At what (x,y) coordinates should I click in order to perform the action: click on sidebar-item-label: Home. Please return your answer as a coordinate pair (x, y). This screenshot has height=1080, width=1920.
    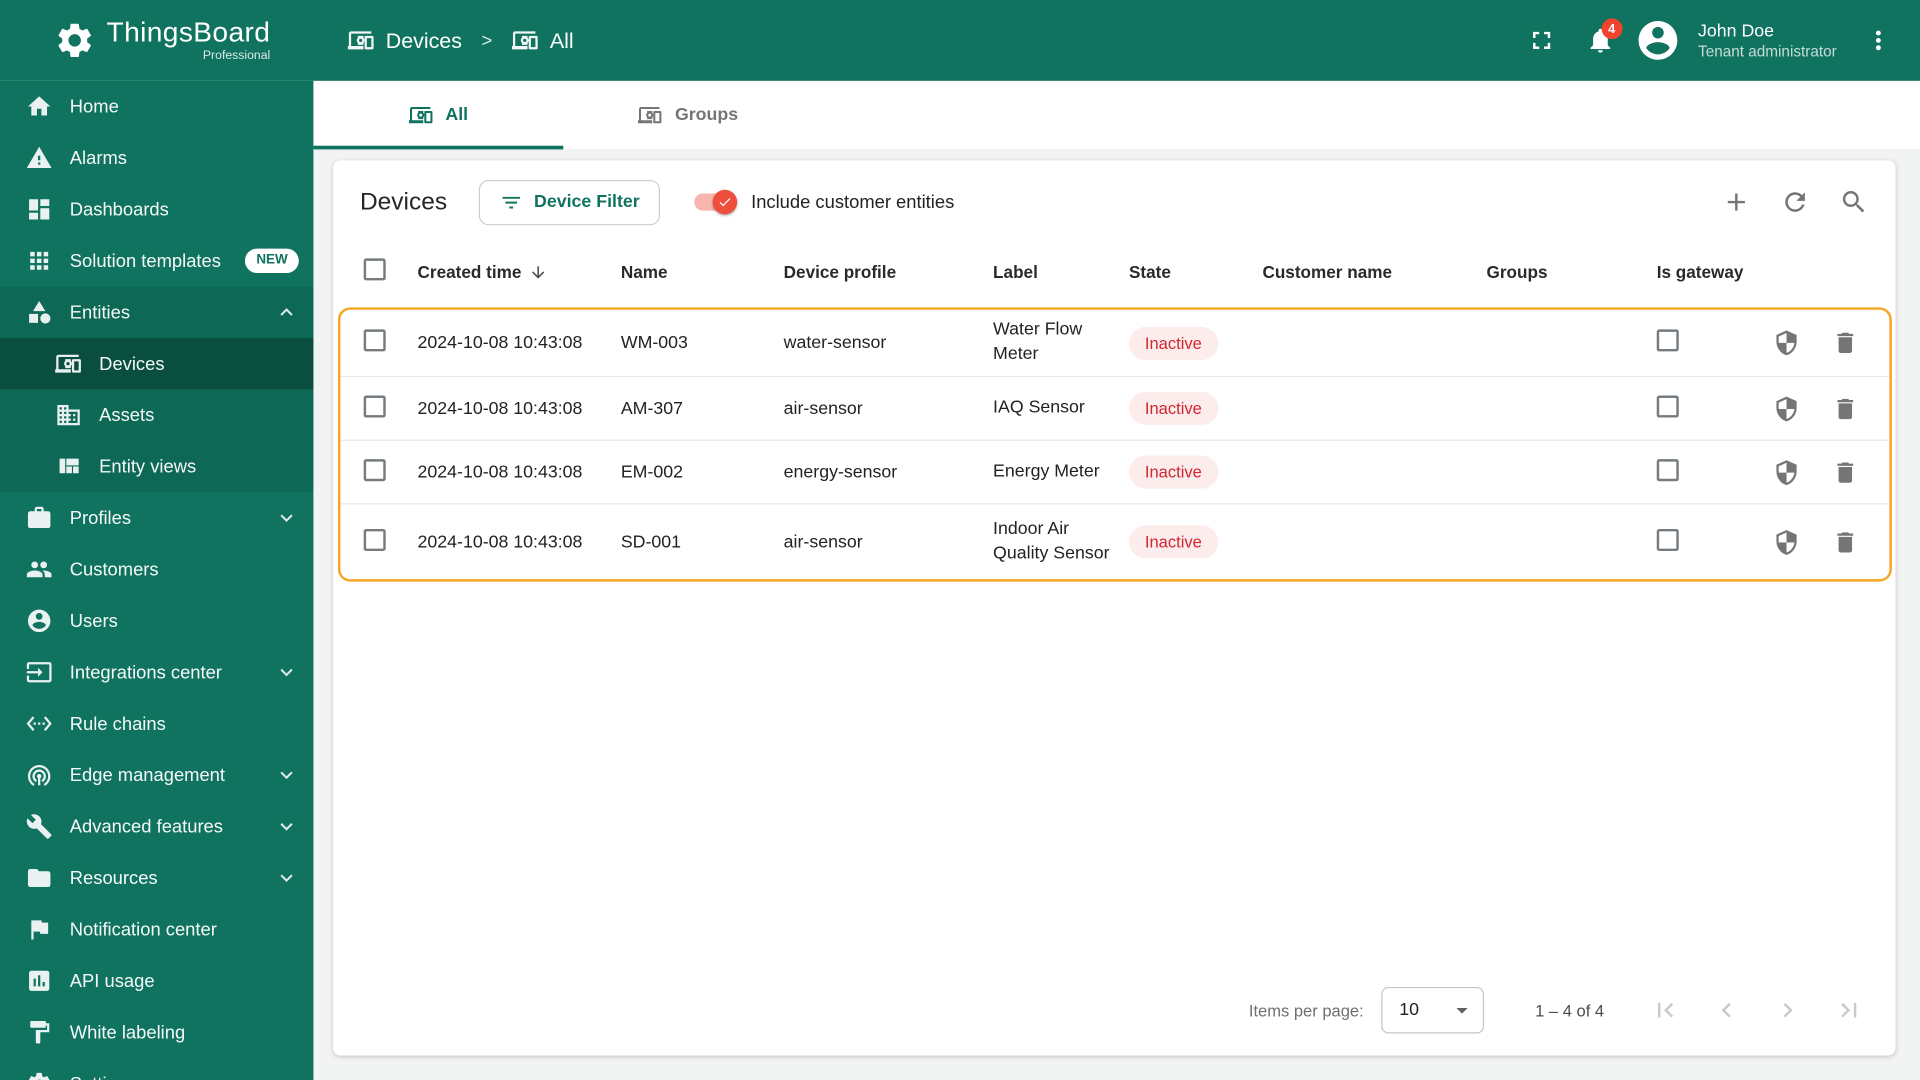
    Looking at the image, I should click on (94, 106).